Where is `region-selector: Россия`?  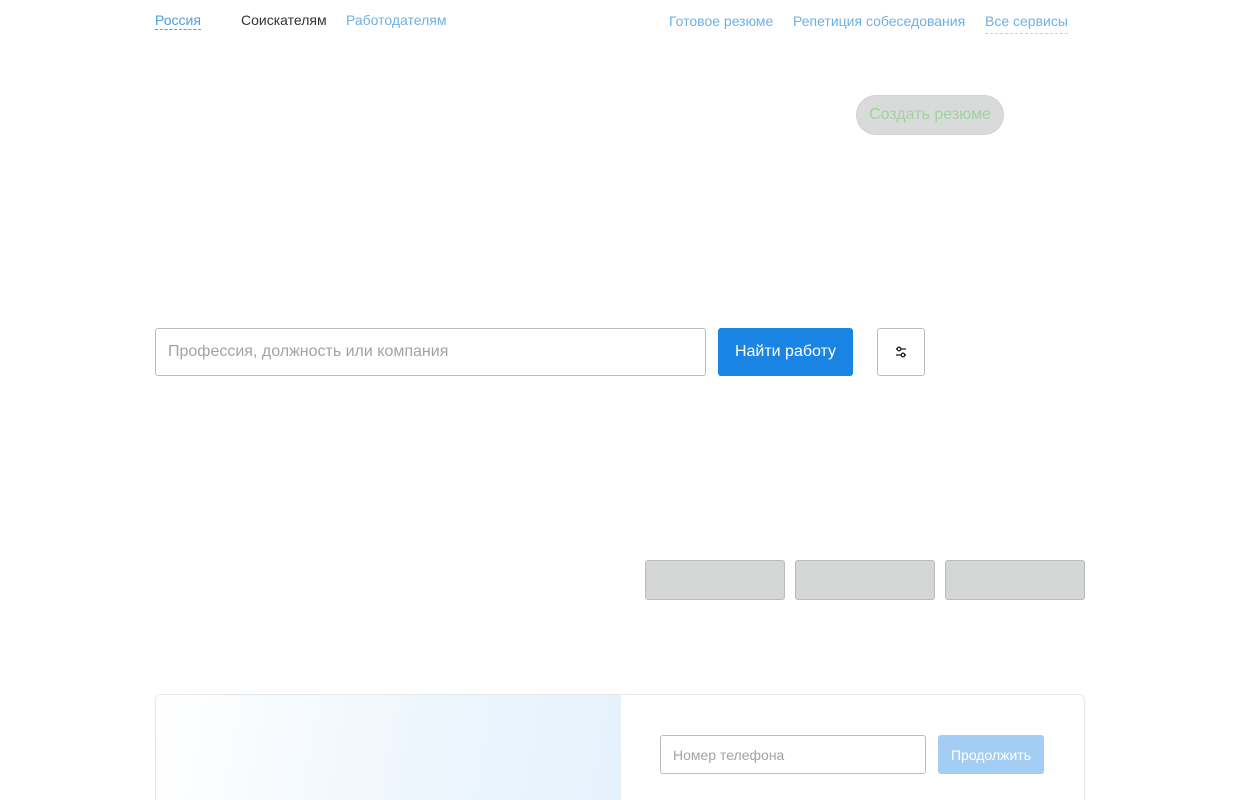
region-selector: Россия is located at coordinates (178, 20).